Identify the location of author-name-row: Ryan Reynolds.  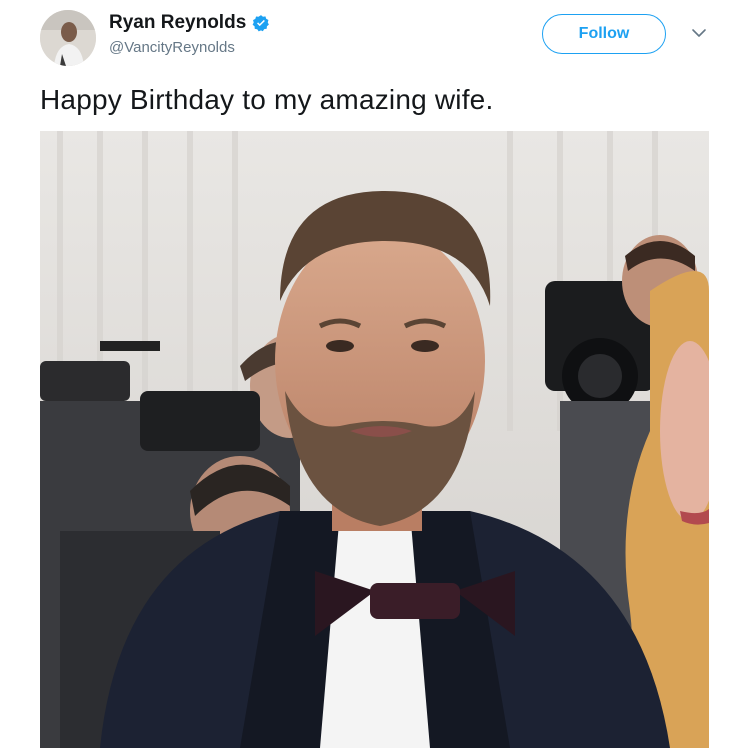
(189, 23).